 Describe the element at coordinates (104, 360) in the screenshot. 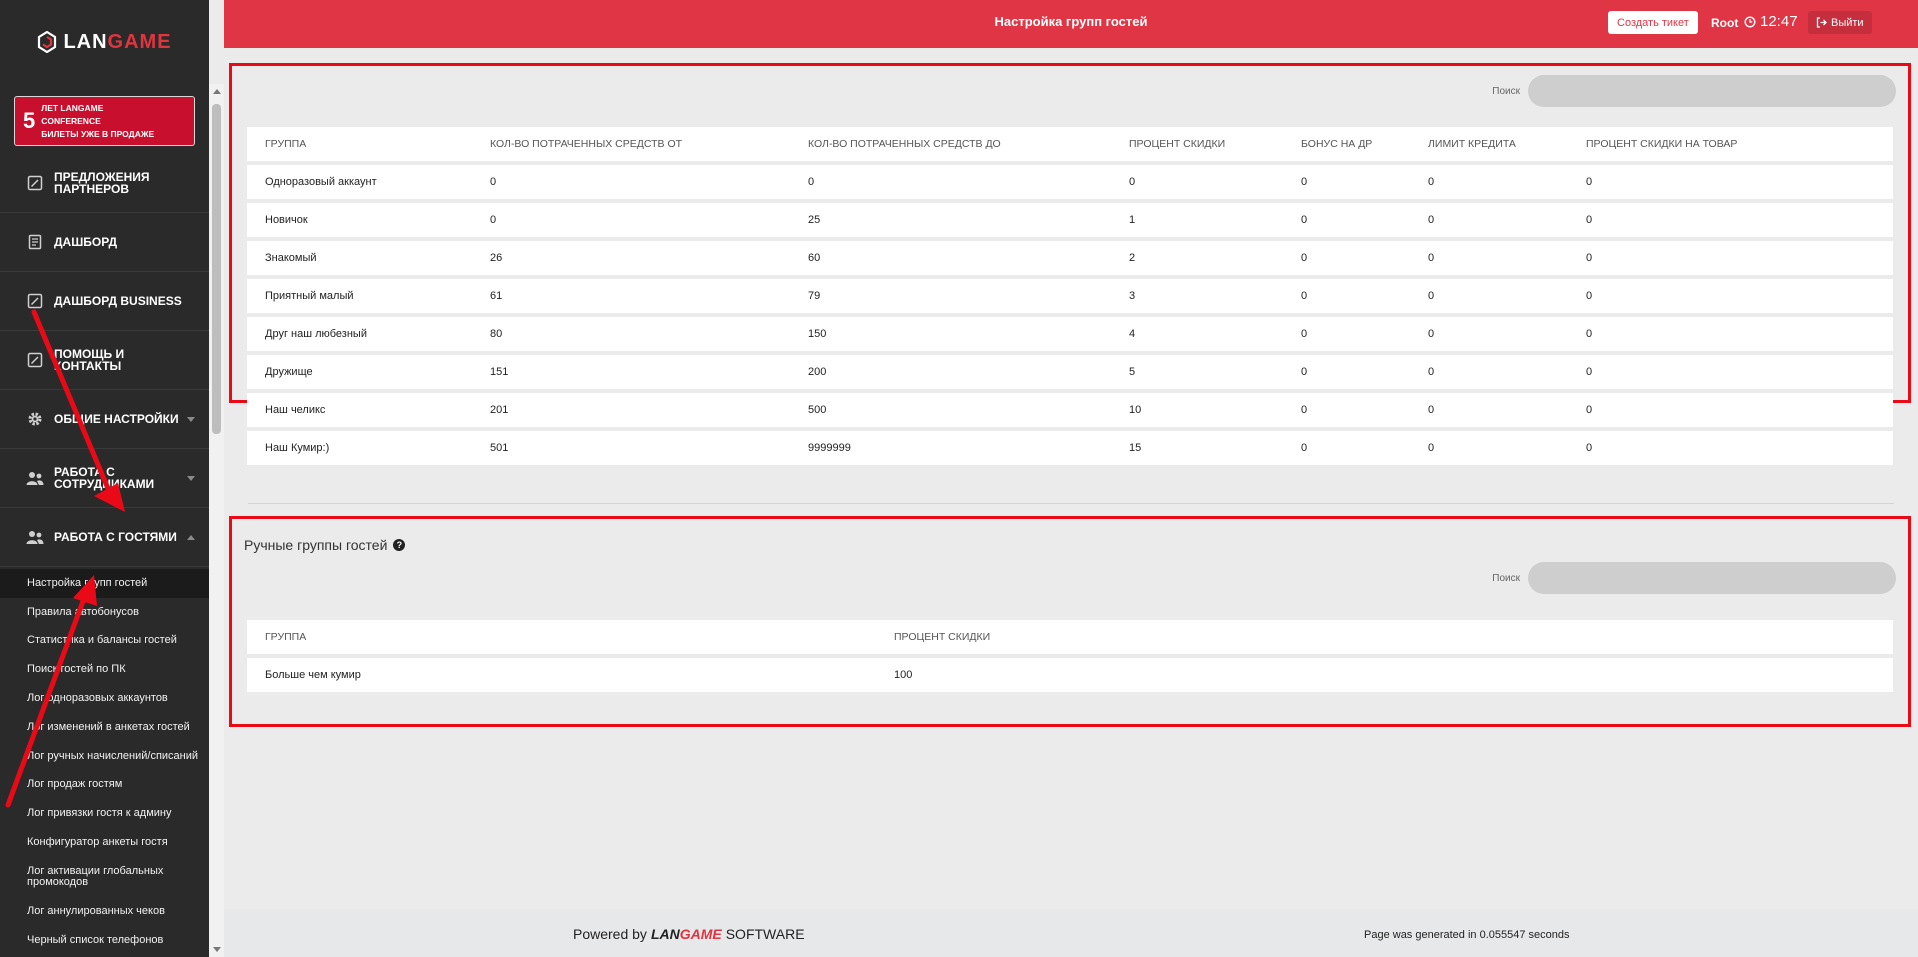

I see `sidebar-item-help: Помощь и контакты` at that location.